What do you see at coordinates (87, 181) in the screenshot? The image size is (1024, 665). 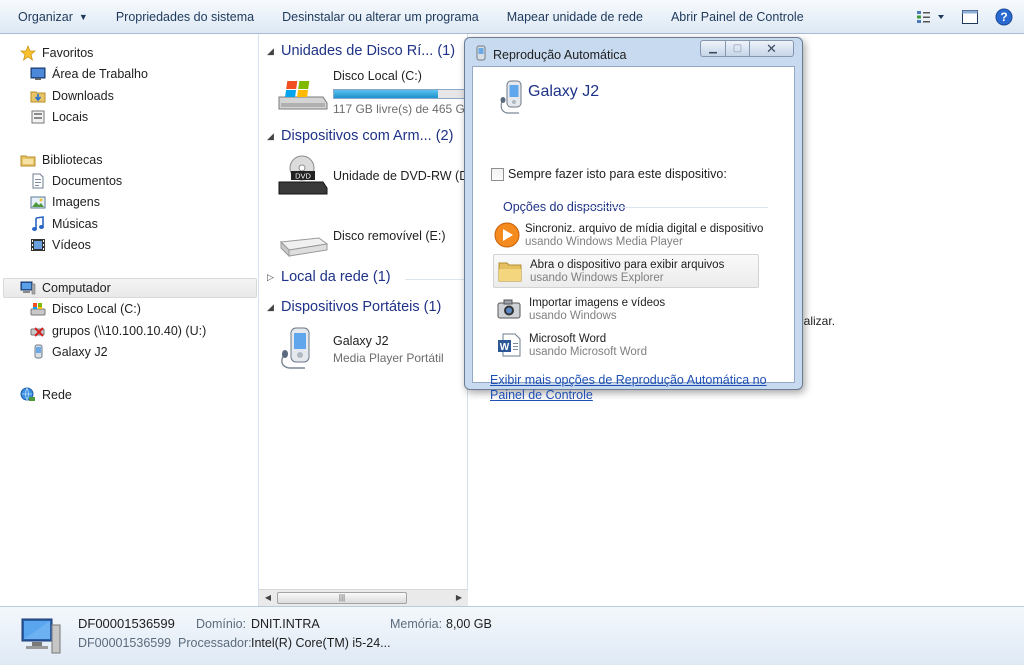 I see `nav-documents-label: Documentos` at bounding box center [87, 181].